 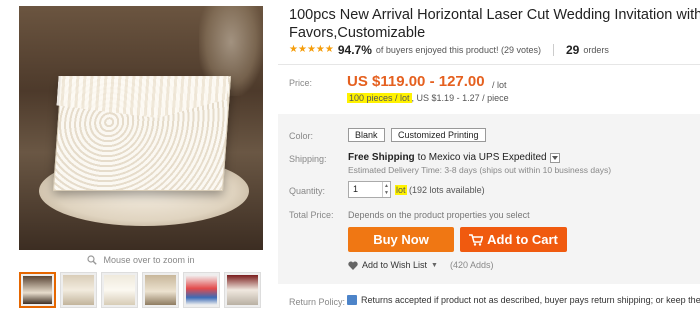 What do you see at coordinates (394, 265) in the screenshot?
I see `add-to-wishlist-link: Add to Wish List` at bounding box center [394, 265].